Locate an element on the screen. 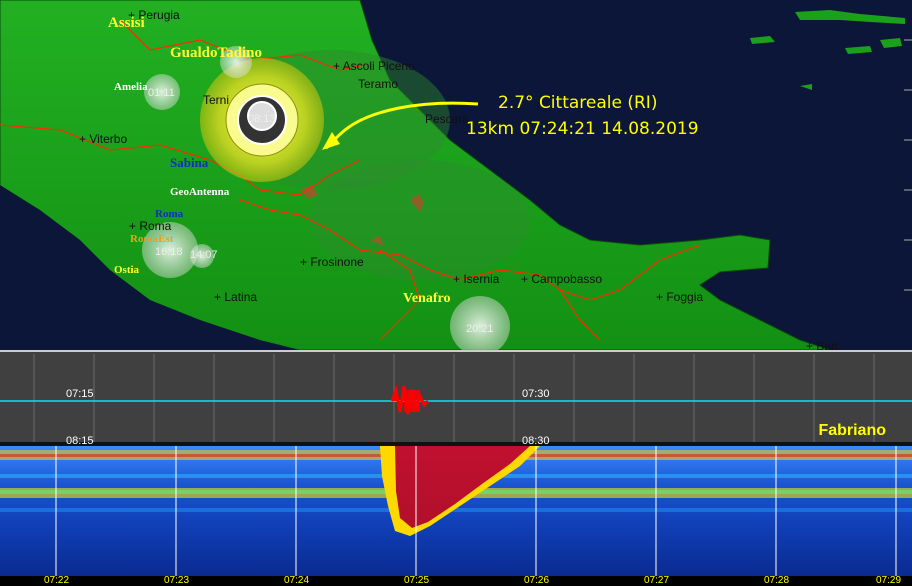  city-foggia: + Foggia is located at coordinates (680, 297).